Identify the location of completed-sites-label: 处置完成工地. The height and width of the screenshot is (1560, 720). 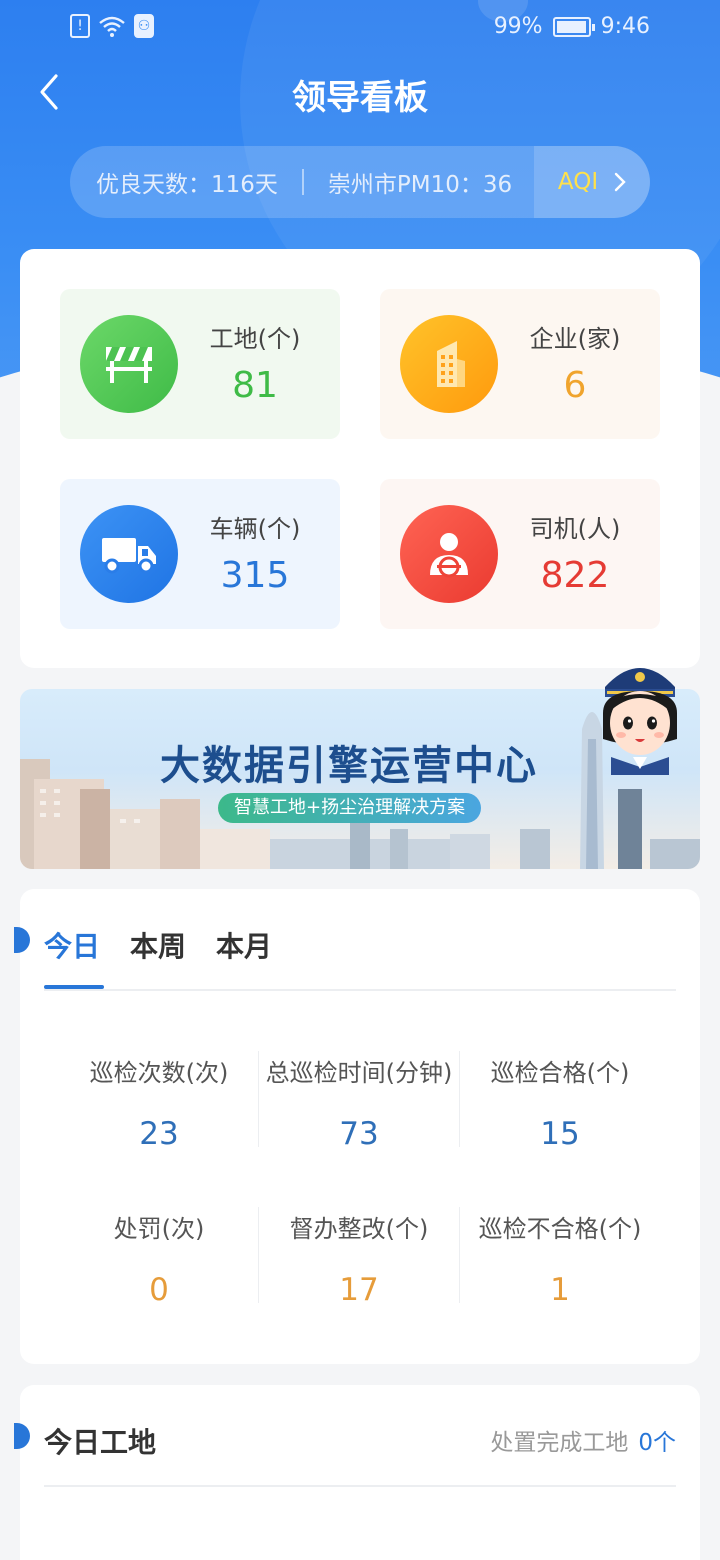
(559, 1443).